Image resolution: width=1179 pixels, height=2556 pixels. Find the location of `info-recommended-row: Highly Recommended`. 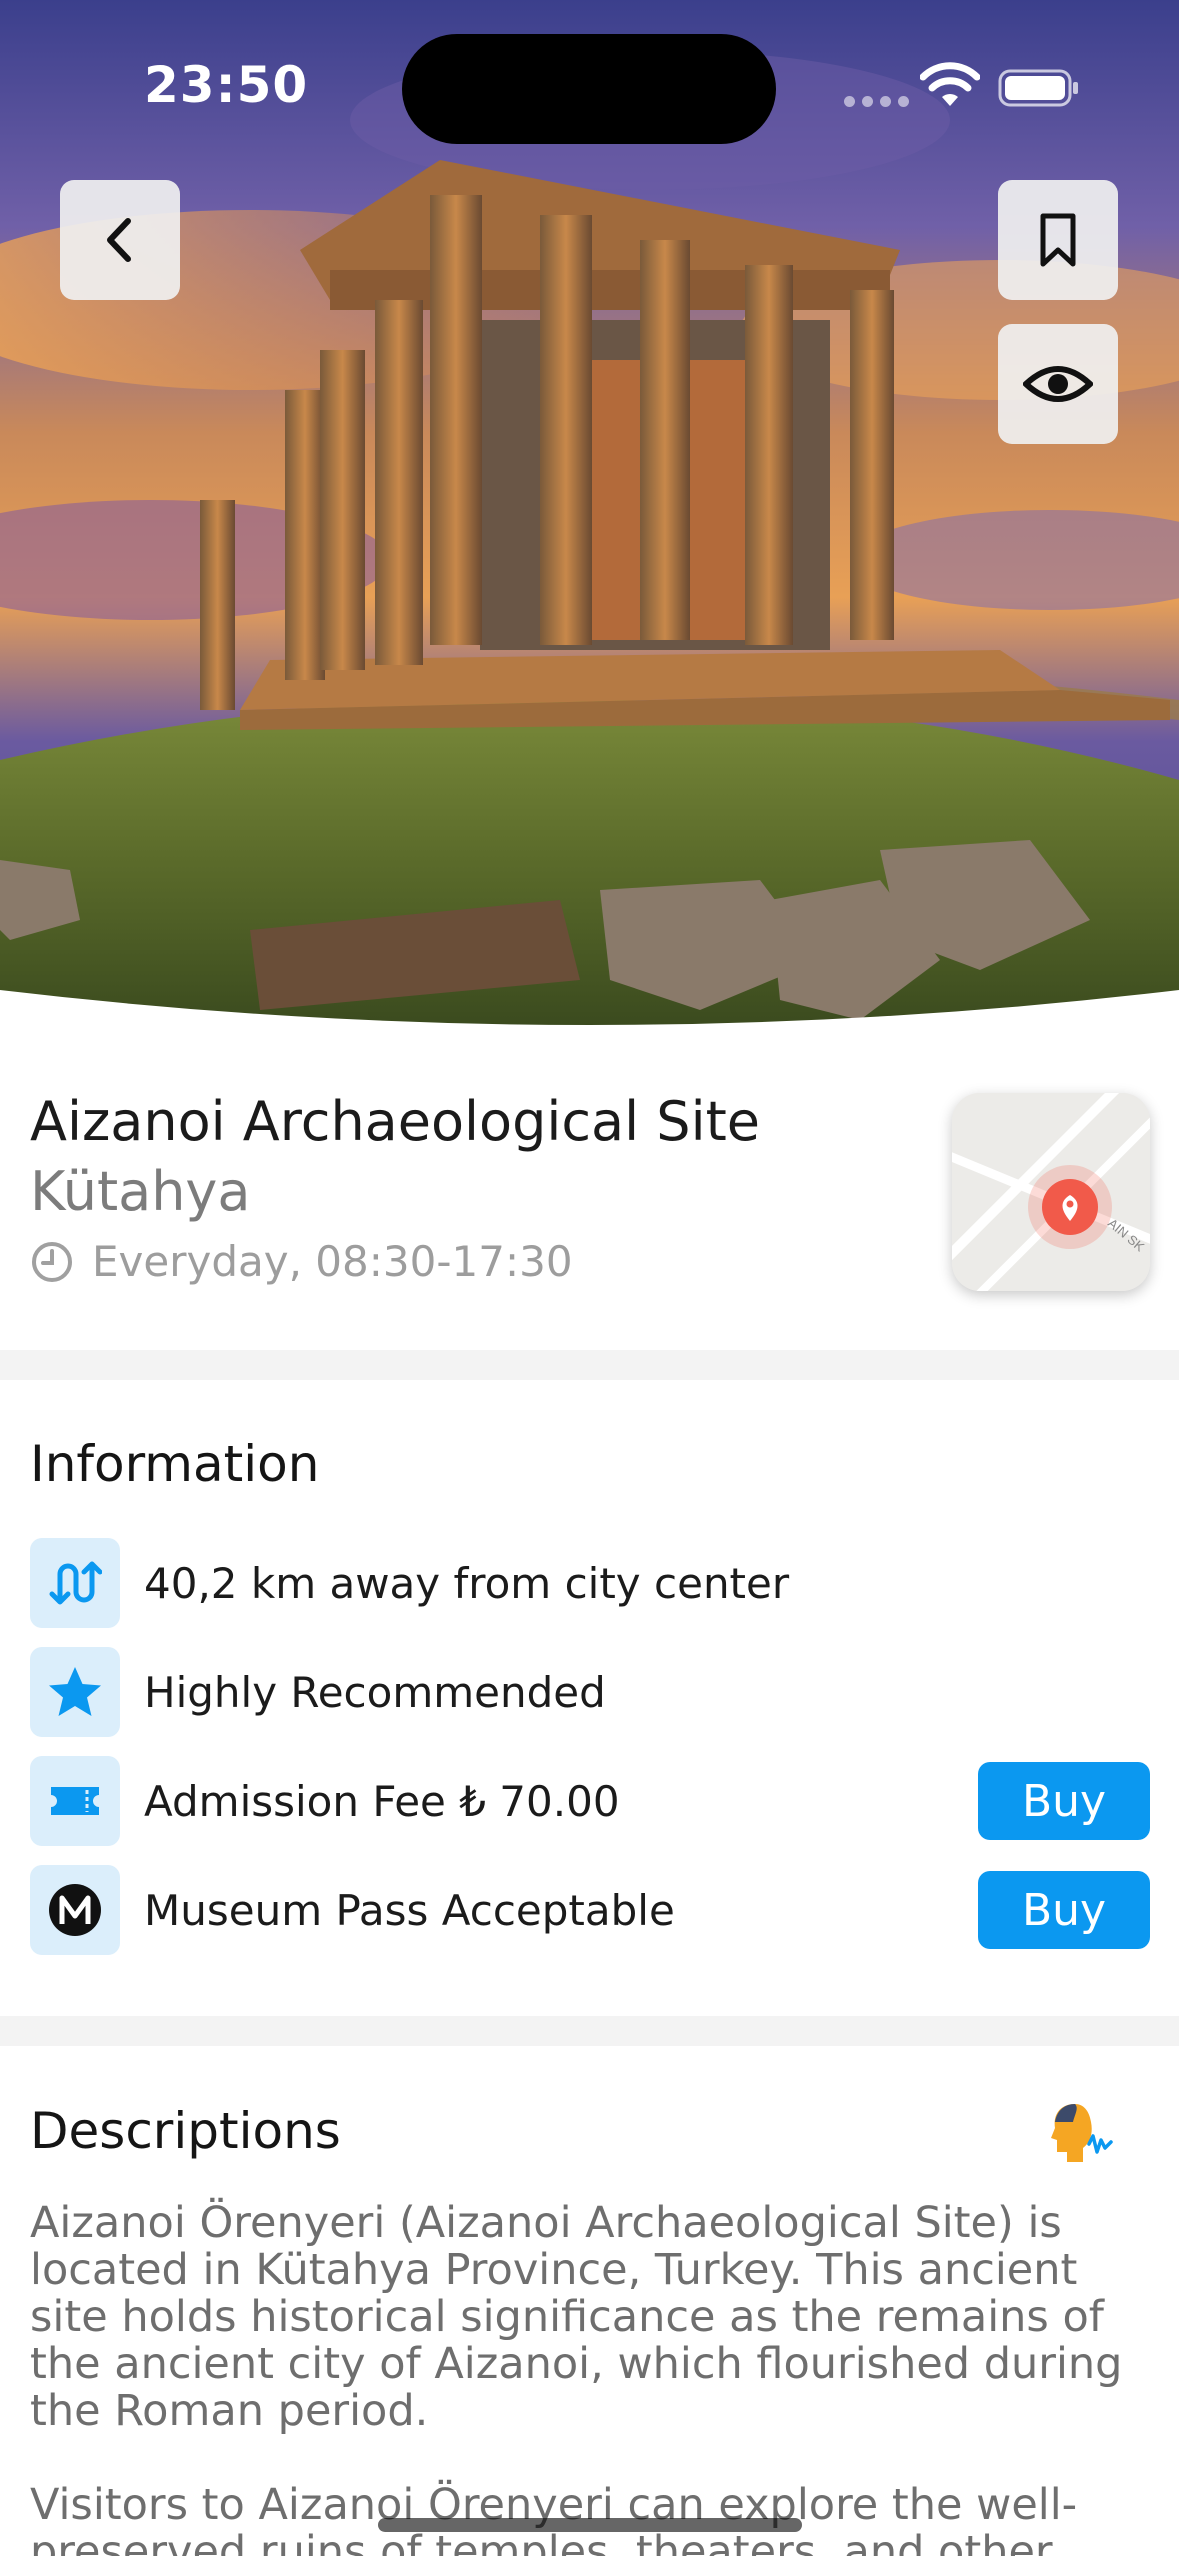

info-recommended-row: Highly Recommended is located at coordinates (590, 1692).